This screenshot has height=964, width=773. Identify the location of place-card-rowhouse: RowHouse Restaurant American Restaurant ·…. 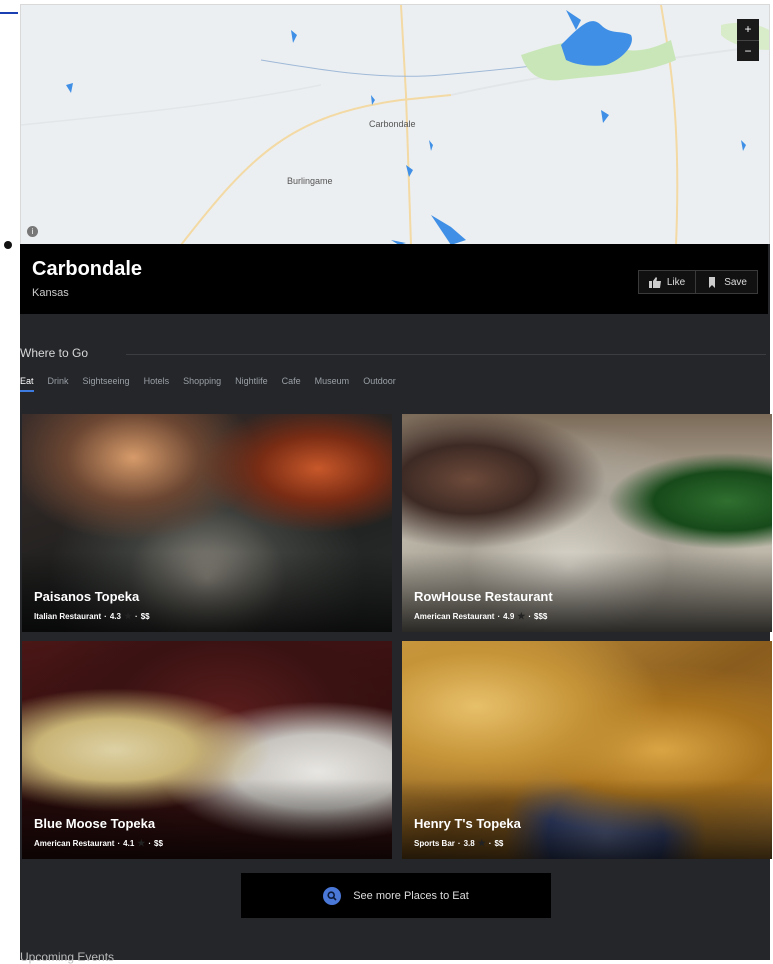
(587, 523).